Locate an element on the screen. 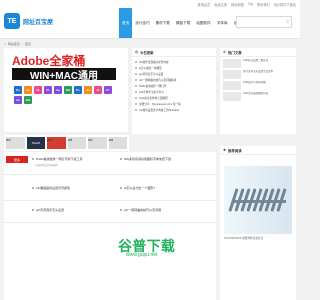 The image size is (320, 300). nav-item-design-tips: 设计技巧 is located at coordinates (142, 23).